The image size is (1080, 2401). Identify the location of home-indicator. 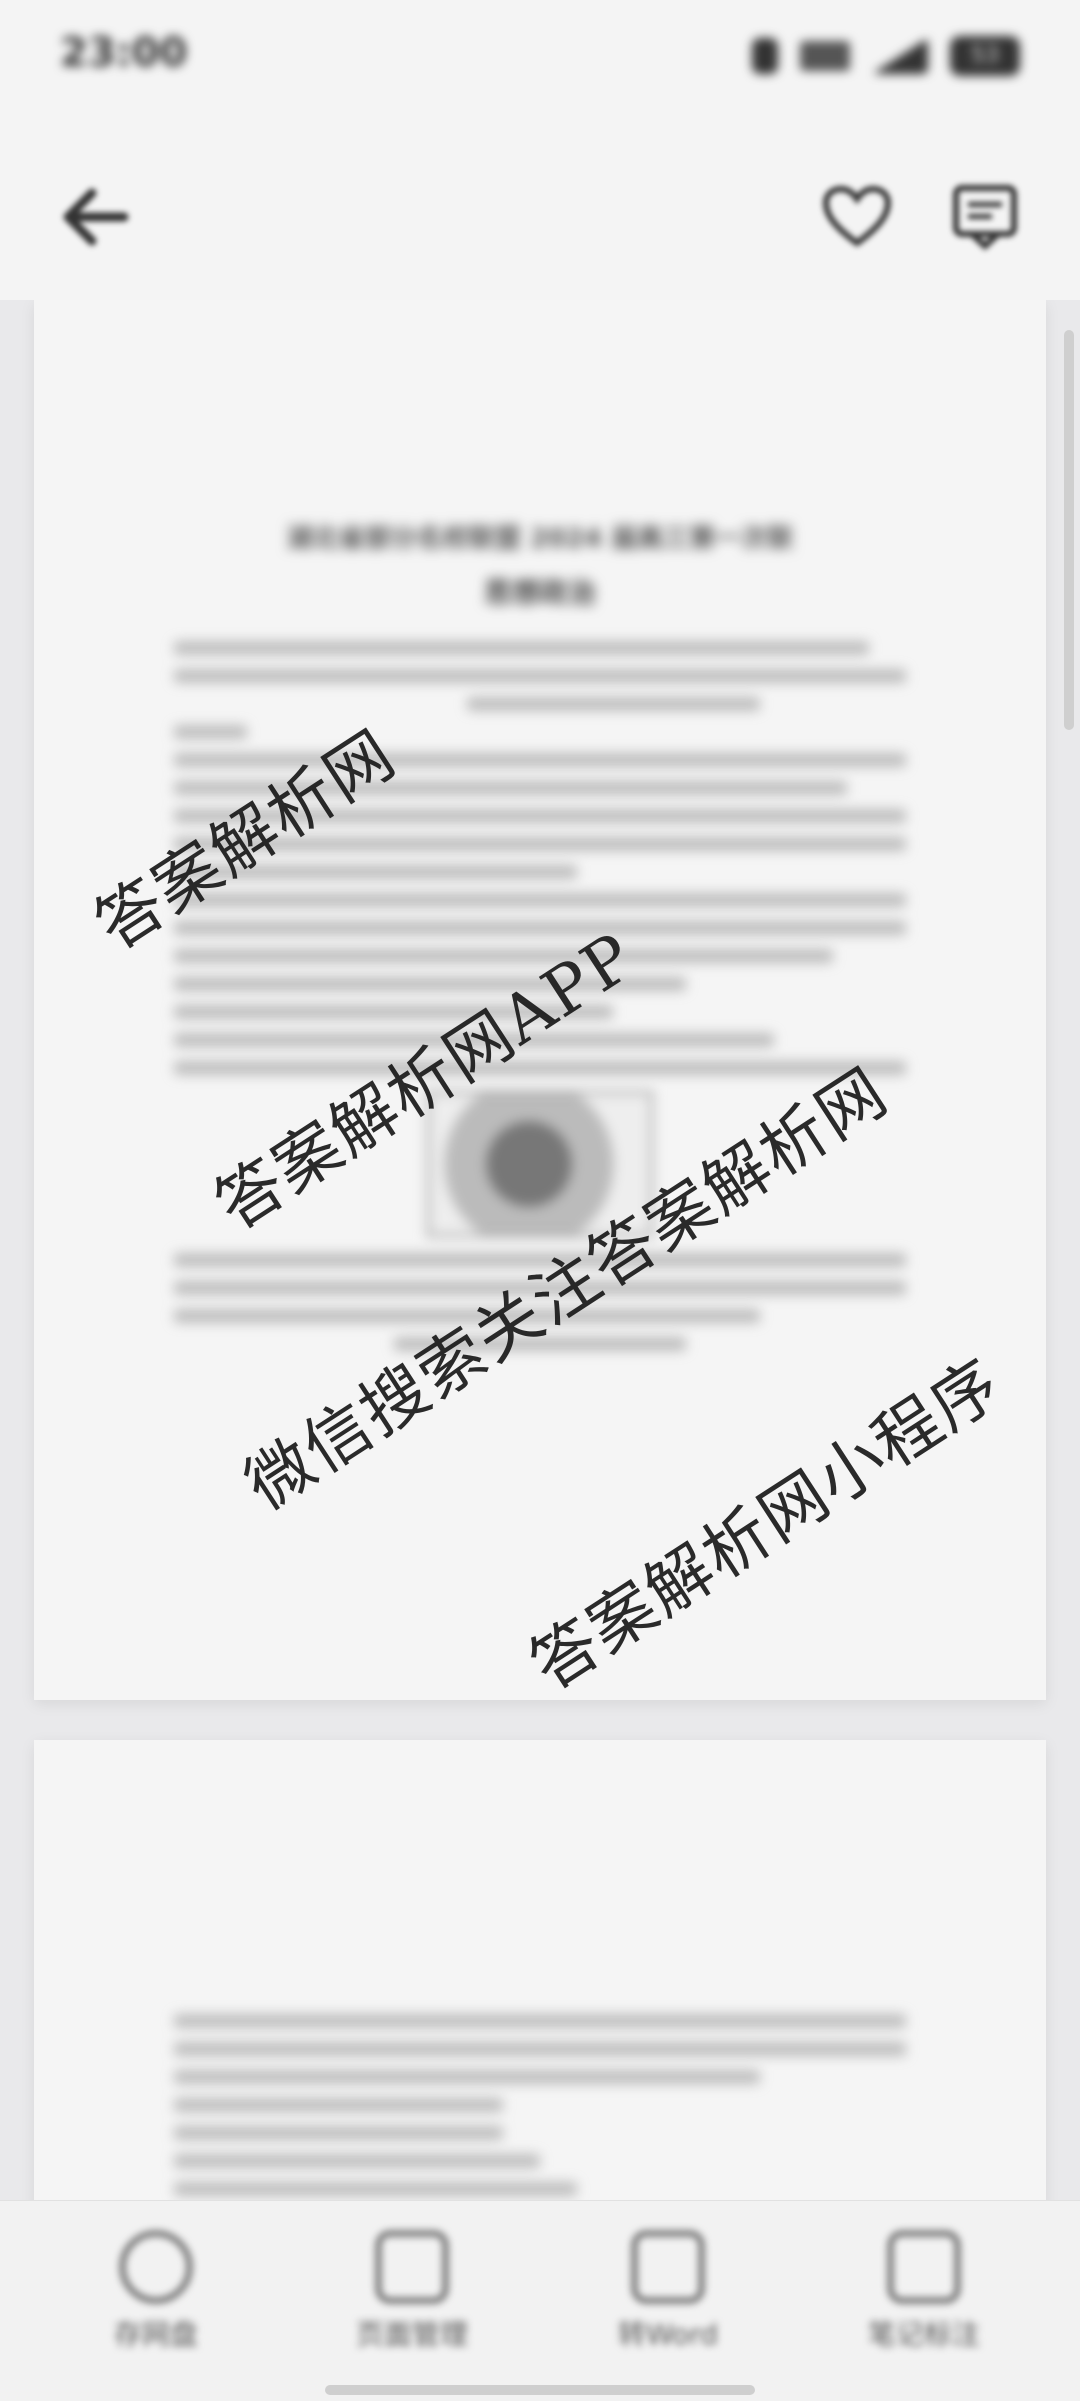
(540, 2390).